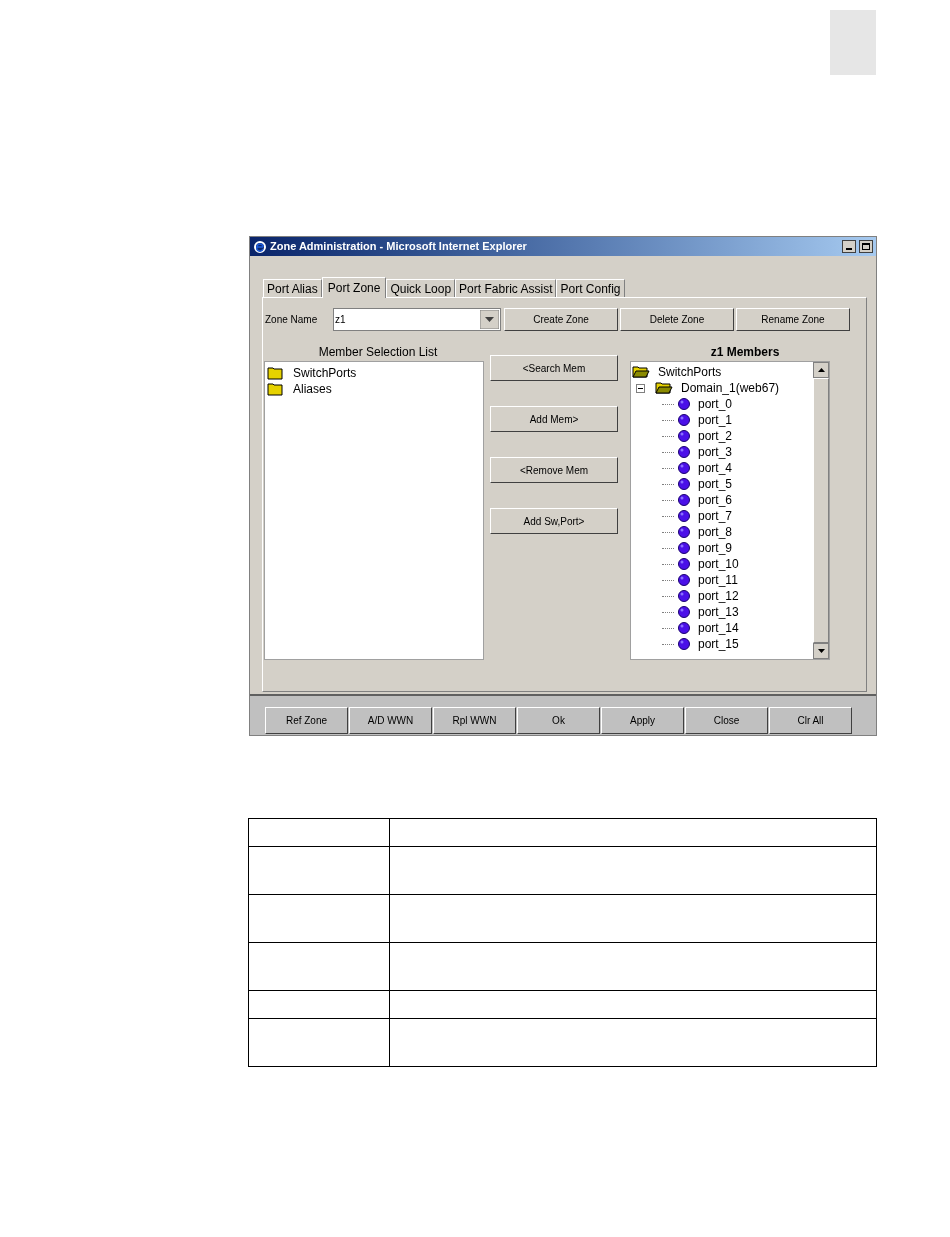 Image resolution: width=950 pixels, height=1237 pixels. I want to click on tab: Port Fabric Assist, so click(506, 288).